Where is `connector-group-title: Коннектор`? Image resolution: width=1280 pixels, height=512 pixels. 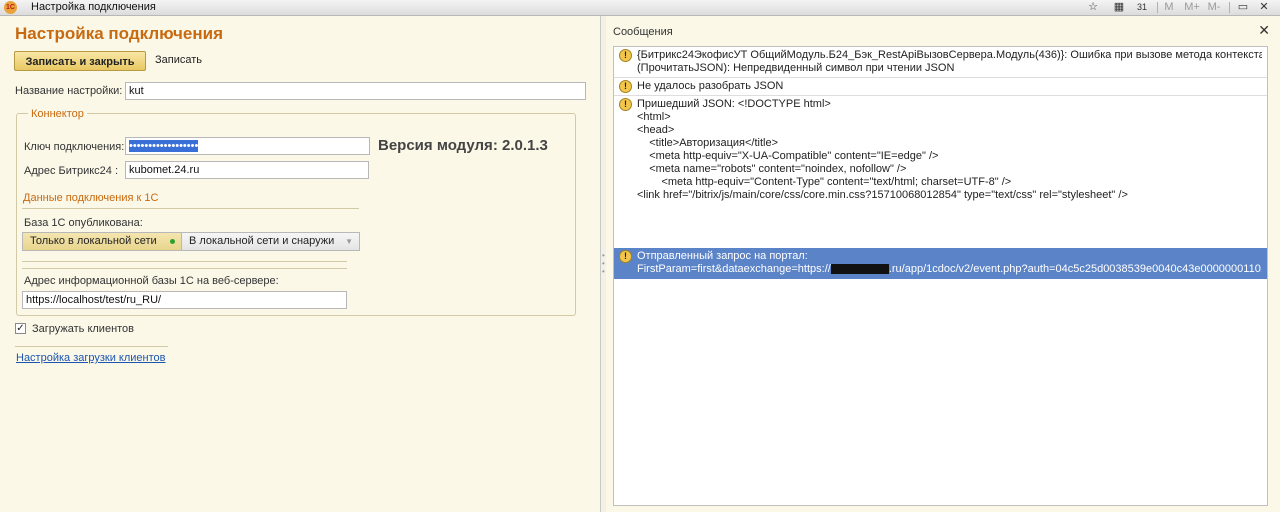 connector-group-title: Коннектор is located at coordinates (57, 114).